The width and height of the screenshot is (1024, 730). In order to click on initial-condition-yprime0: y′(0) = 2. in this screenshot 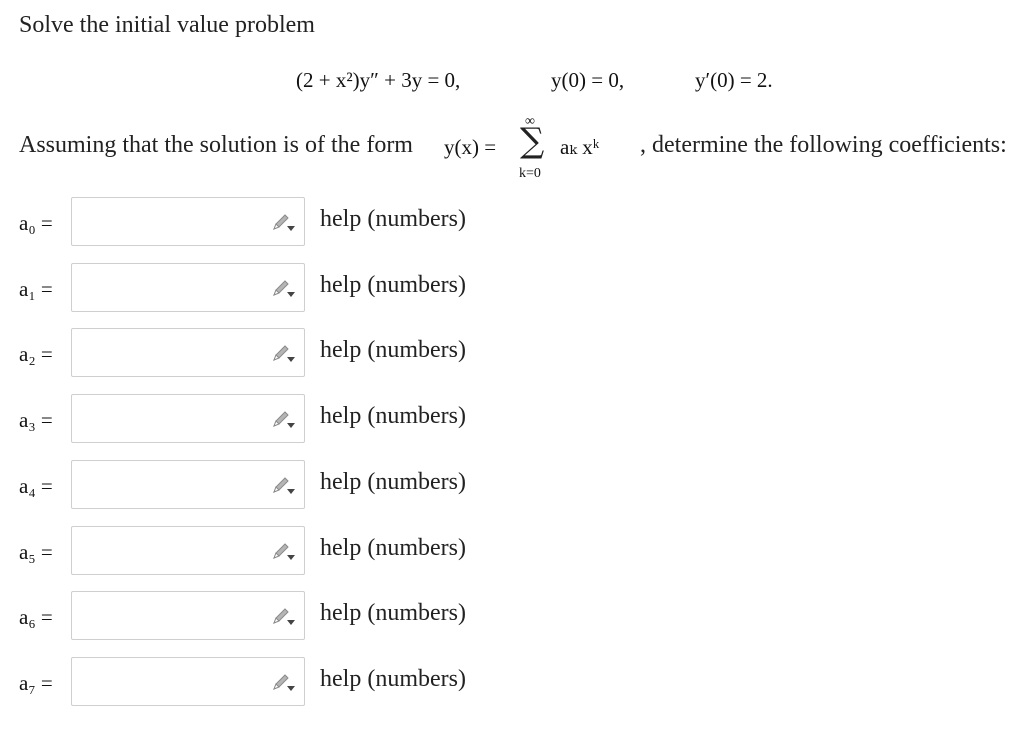, I will do `click(734, 80)`.